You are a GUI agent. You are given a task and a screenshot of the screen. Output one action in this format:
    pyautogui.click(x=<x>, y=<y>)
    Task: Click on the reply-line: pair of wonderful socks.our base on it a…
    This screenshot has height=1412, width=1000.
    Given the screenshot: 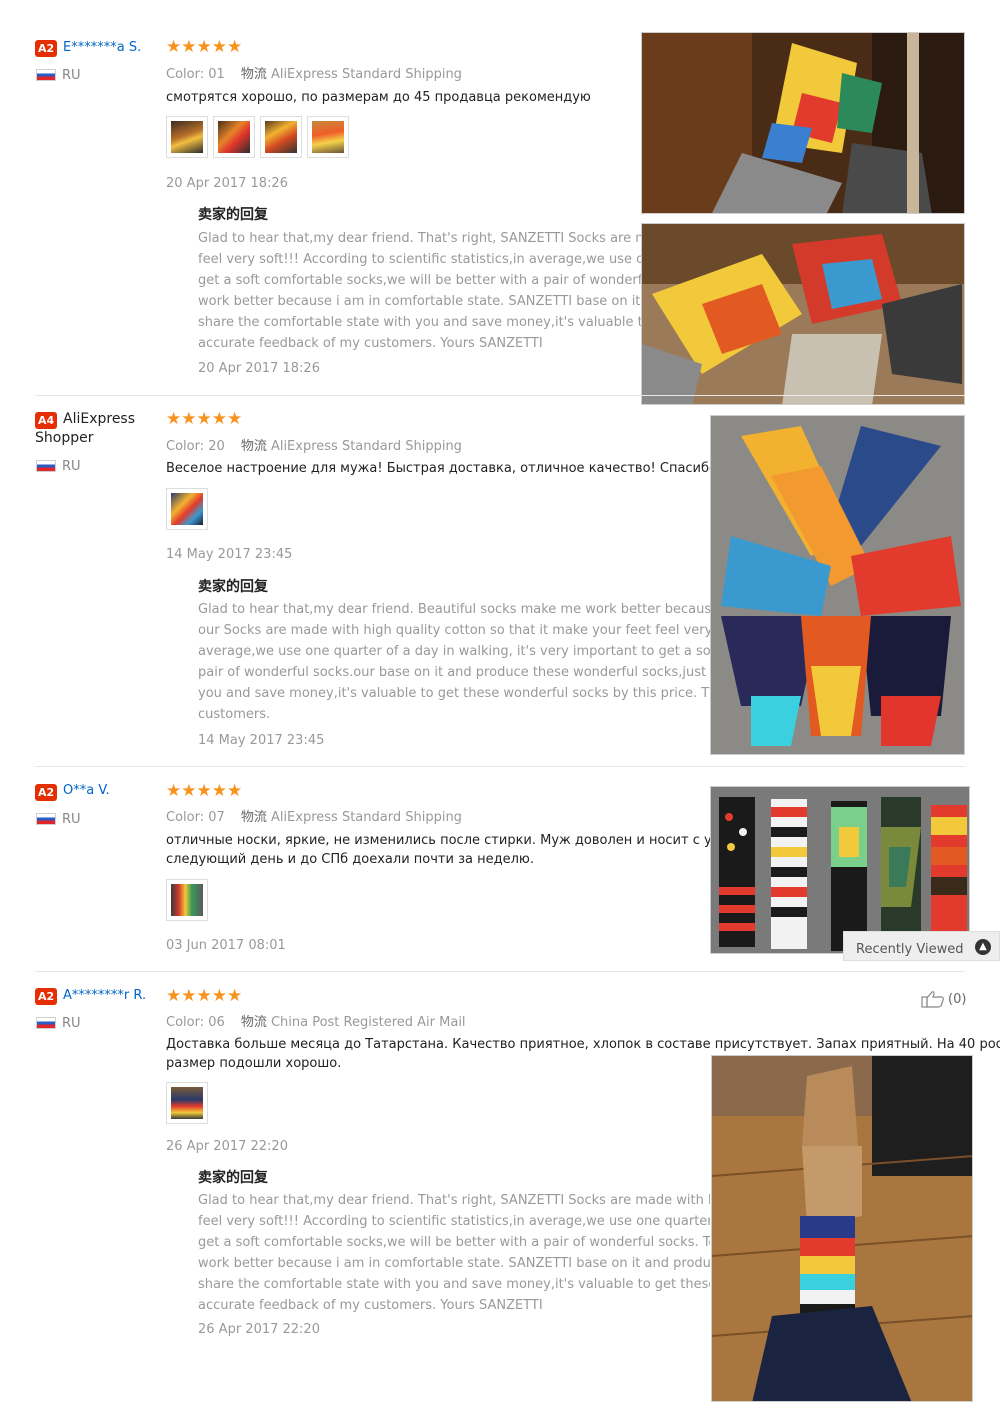 What is the action you would take?
    pyautogui.click(x=454, y=672)
    